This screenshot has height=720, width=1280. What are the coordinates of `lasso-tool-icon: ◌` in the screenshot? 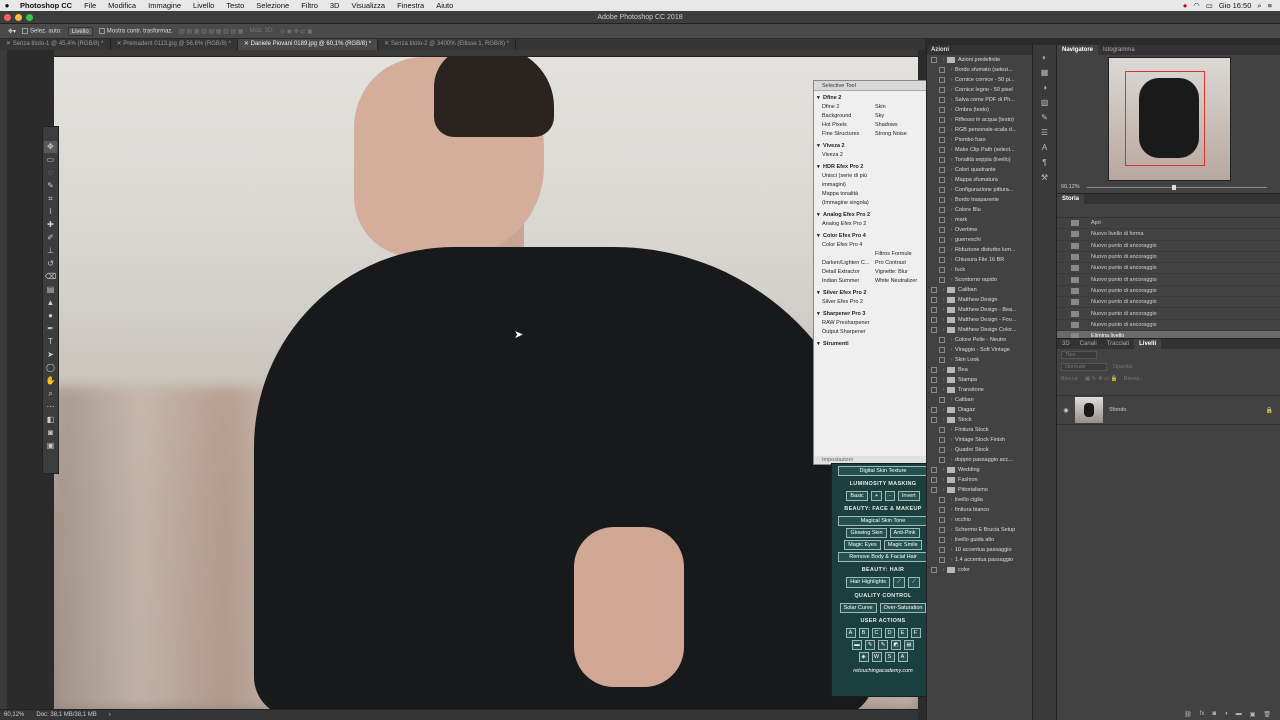 It's located at (50, 173).